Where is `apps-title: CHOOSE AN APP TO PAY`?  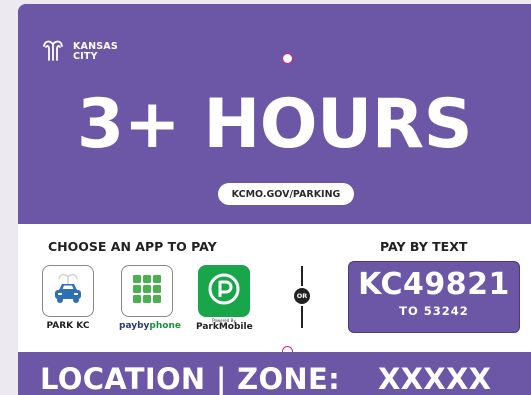 apps-title: CHOOSE AN APP TO PAY is located at coordinates (132, 246).